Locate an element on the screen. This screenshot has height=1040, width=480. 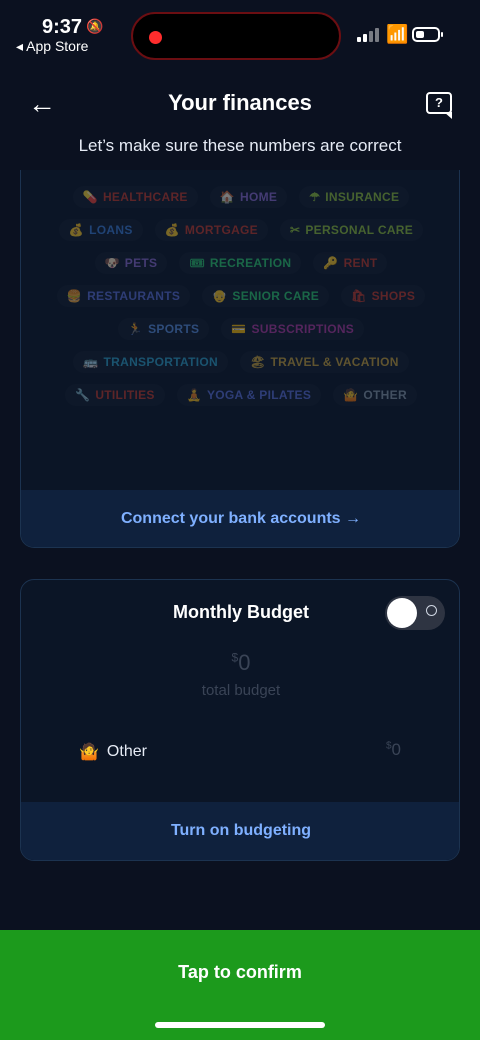
category-row: 🏃 SPORTS 💳 SUBSCRIPTIONS is located at coordinates (240, 329).